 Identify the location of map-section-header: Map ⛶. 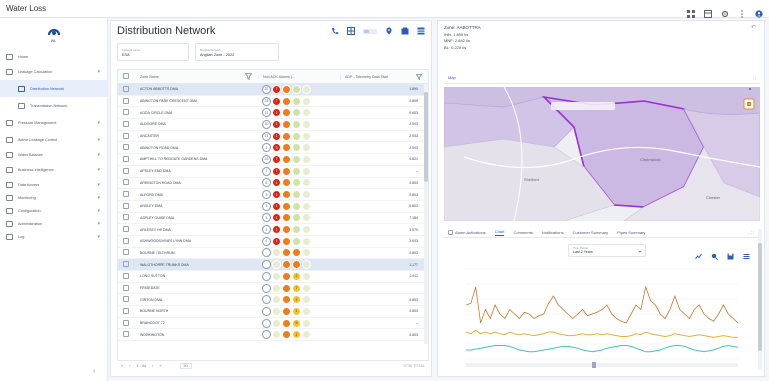
(602, 77).